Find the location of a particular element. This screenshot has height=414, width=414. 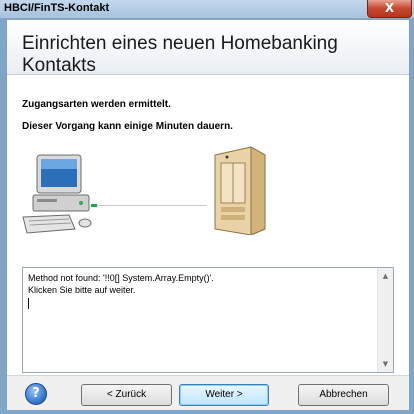

title-bar: HBCI/FinTS-Kontakt X is located at coordinates (207, 9).